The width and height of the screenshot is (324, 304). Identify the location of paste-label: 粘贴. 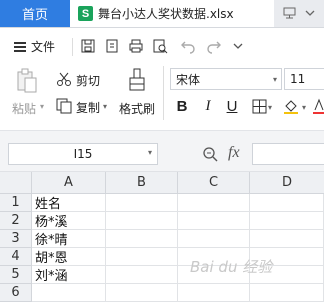
(24, 108).